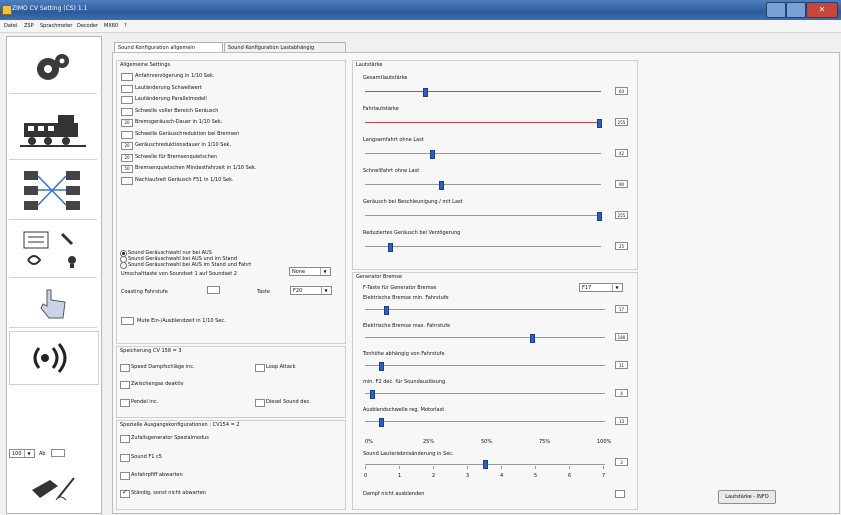  What do you see at coordinates (621, 365) in the screenshot?
I see `generator-slider-value: 11` at bounding box center [621, 365].